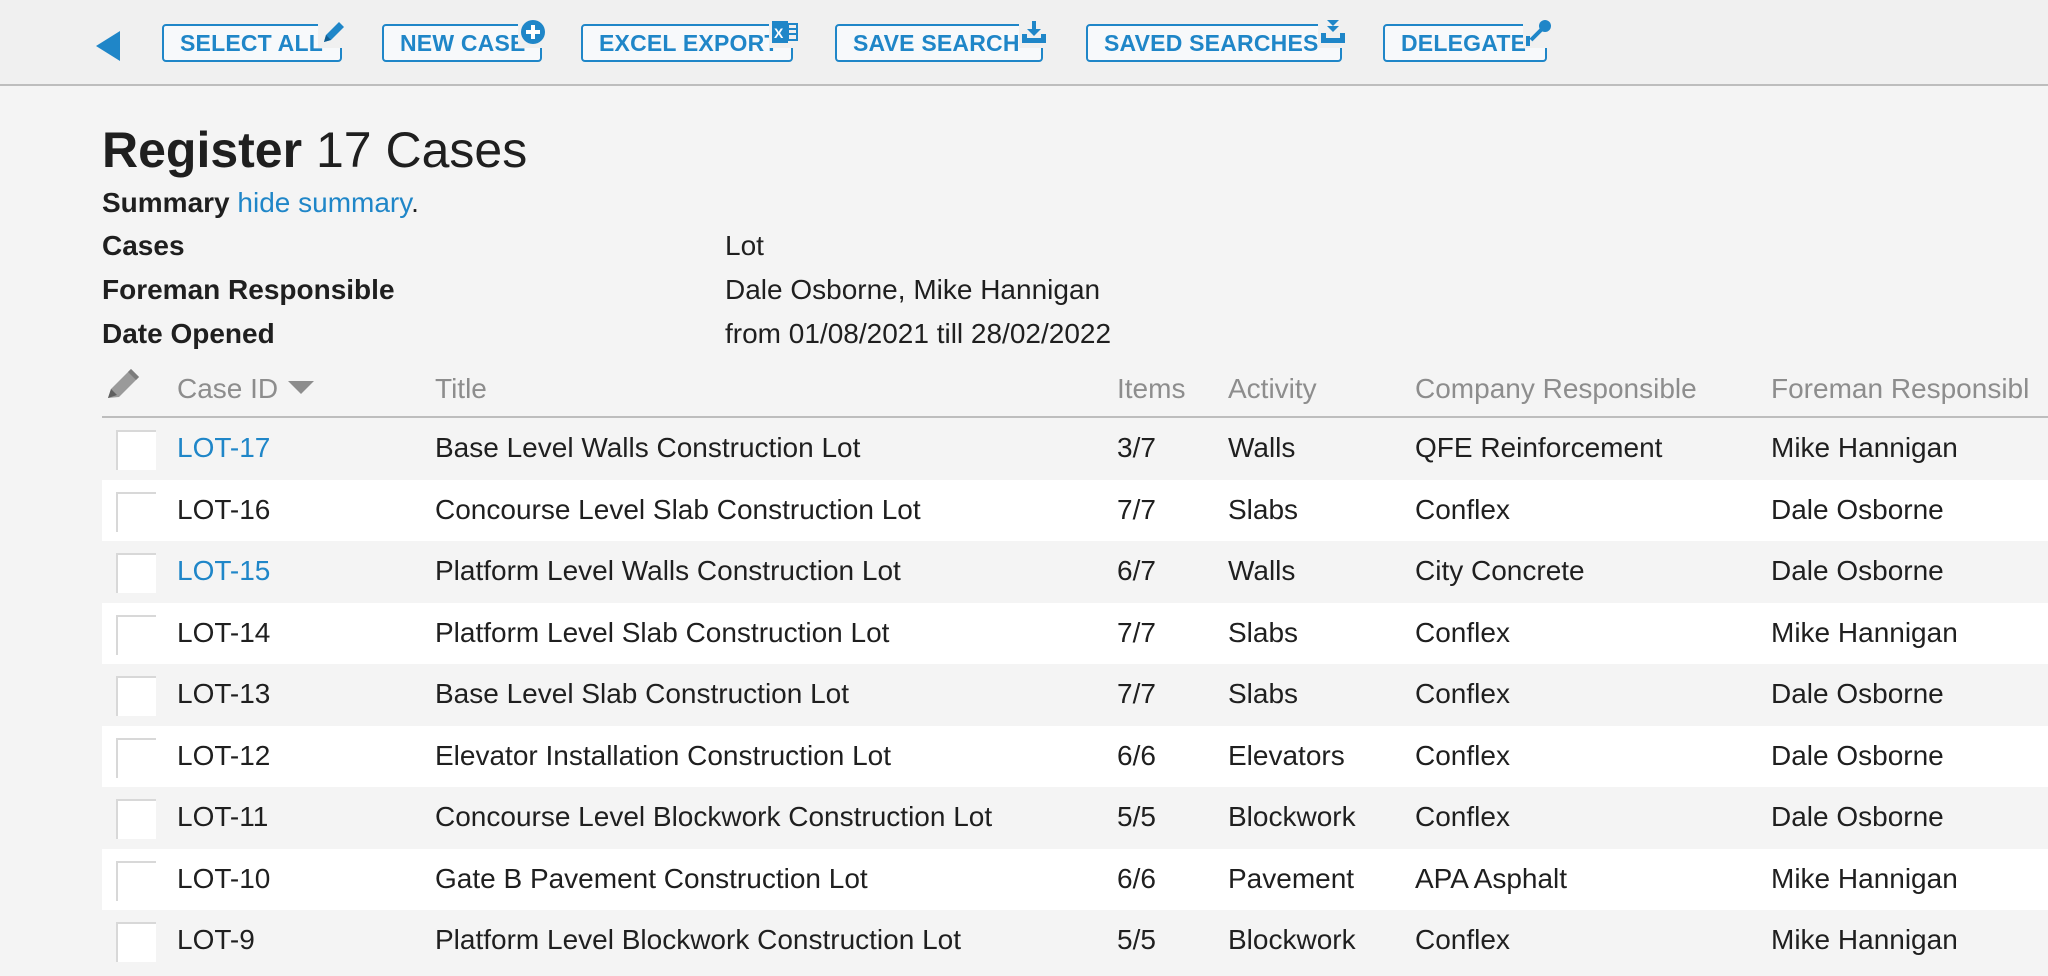 The height and width of the screenshot is (976, 2048). What do you see at coordinates (1539, 447) in the screenshot?
I see `case-company: QFE Reinforcement` at bounding box center [1539, 447].